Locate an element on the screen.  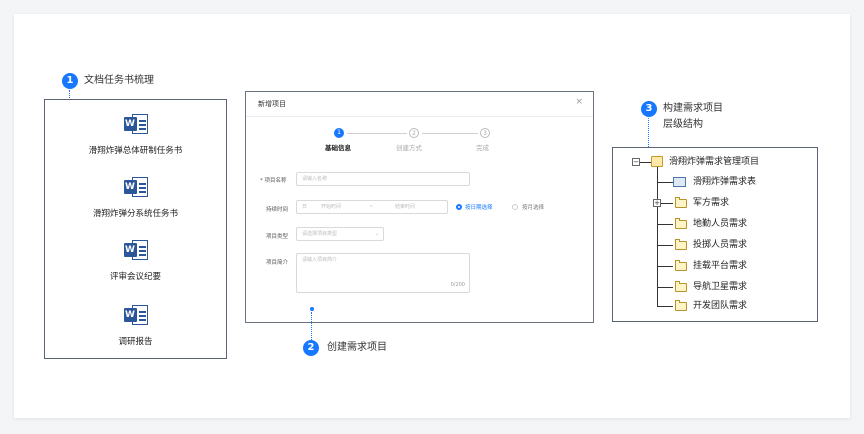
start-date: 开始时间 is located at coordinates (331, 207).